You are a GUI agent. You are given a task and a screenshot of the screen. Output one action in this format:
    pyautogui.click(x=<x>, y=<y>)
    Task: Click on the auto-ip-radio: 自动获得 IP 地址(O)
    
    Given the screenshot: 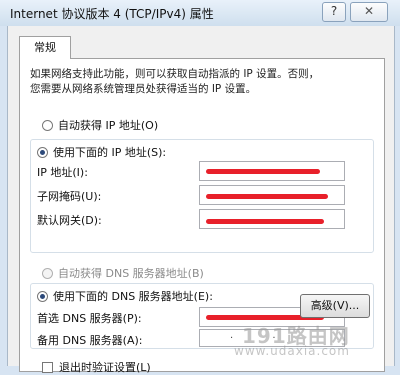 What is the action you would take?
    pyautogui.click(x=100, y=125)
    